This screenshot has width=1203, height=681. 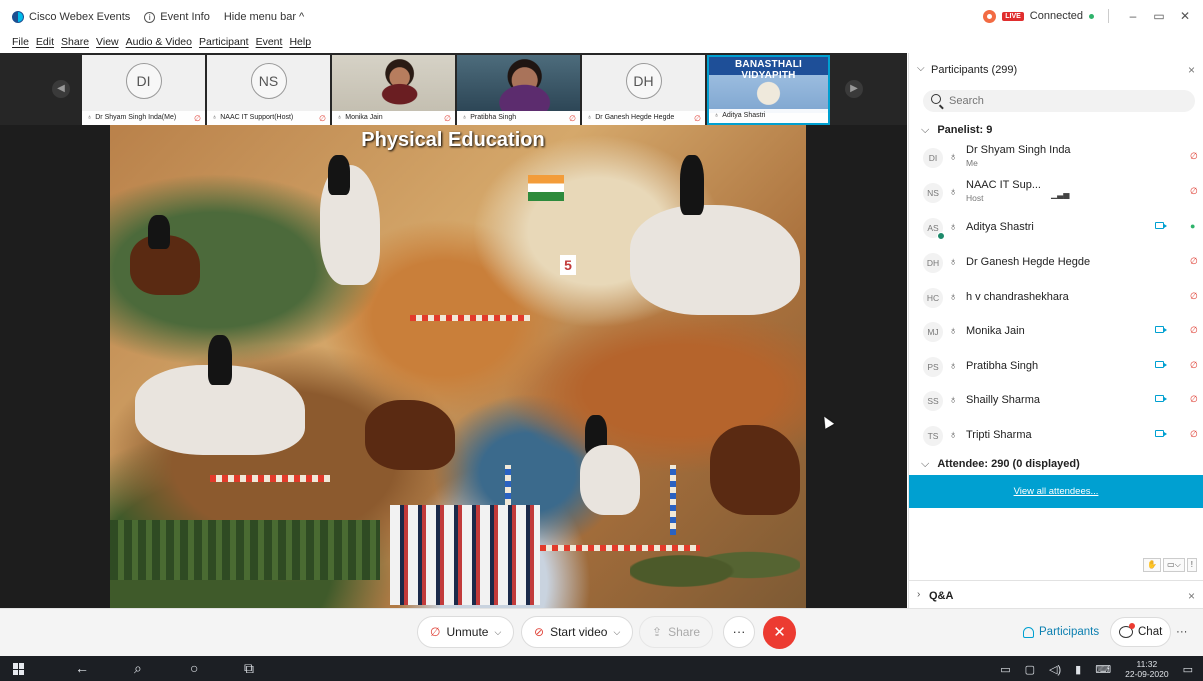 I want to click on avatar: DH, so click(x=933, y=263).